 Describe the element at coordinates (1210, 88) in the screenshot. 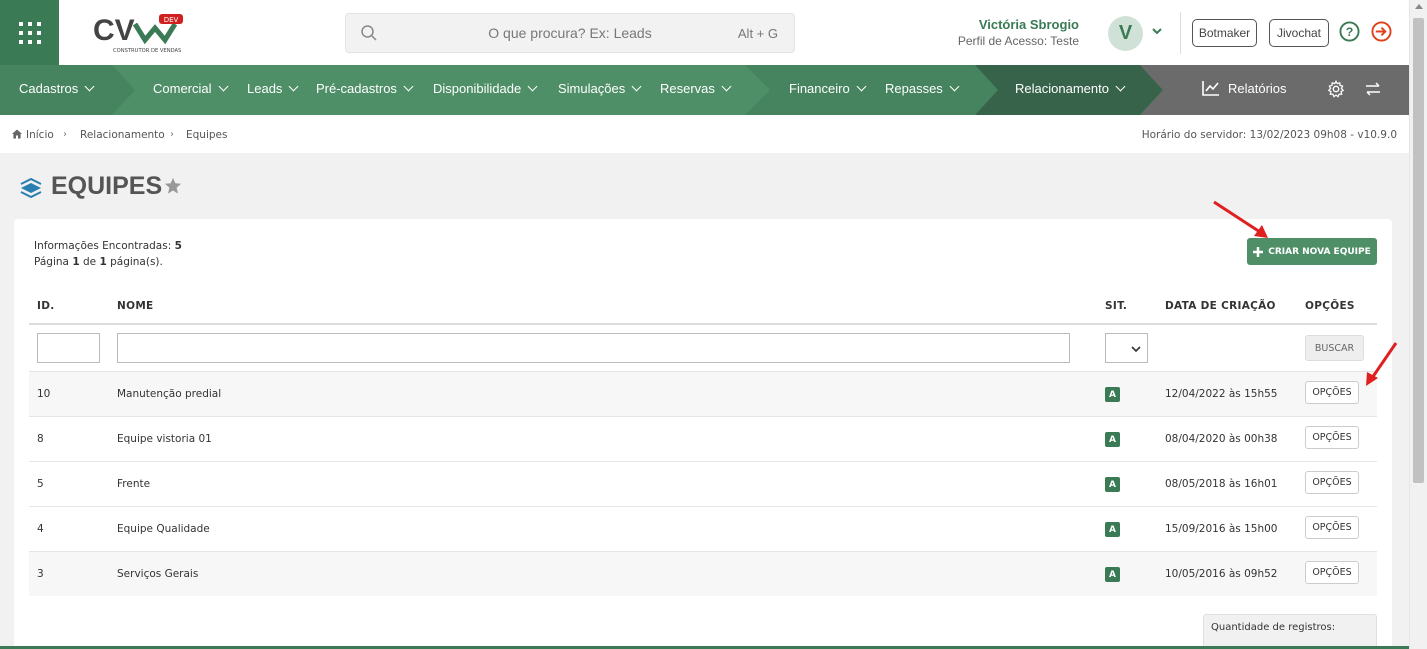

I see `chart-line-icon` at that location.